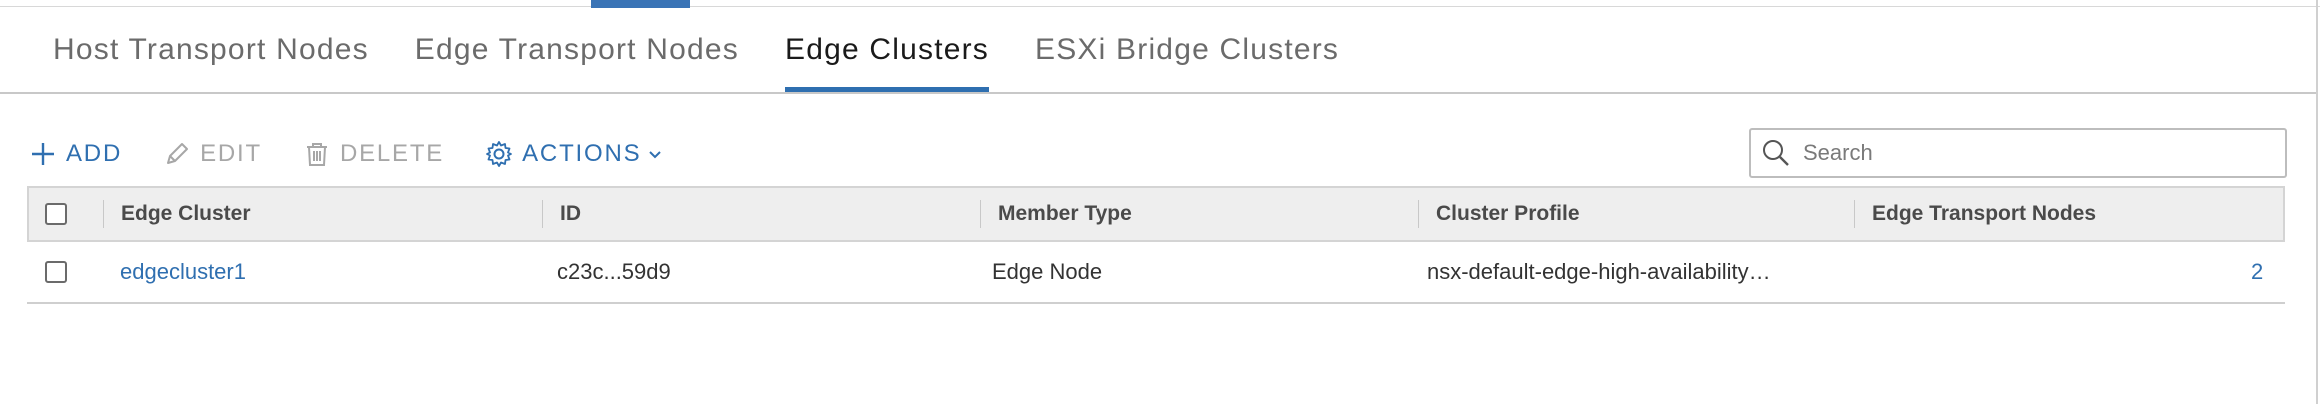 The image size is (2320, 404). I want to click on tab-host-transport-nodes: Host Transport Nodes, so click(211, 46).